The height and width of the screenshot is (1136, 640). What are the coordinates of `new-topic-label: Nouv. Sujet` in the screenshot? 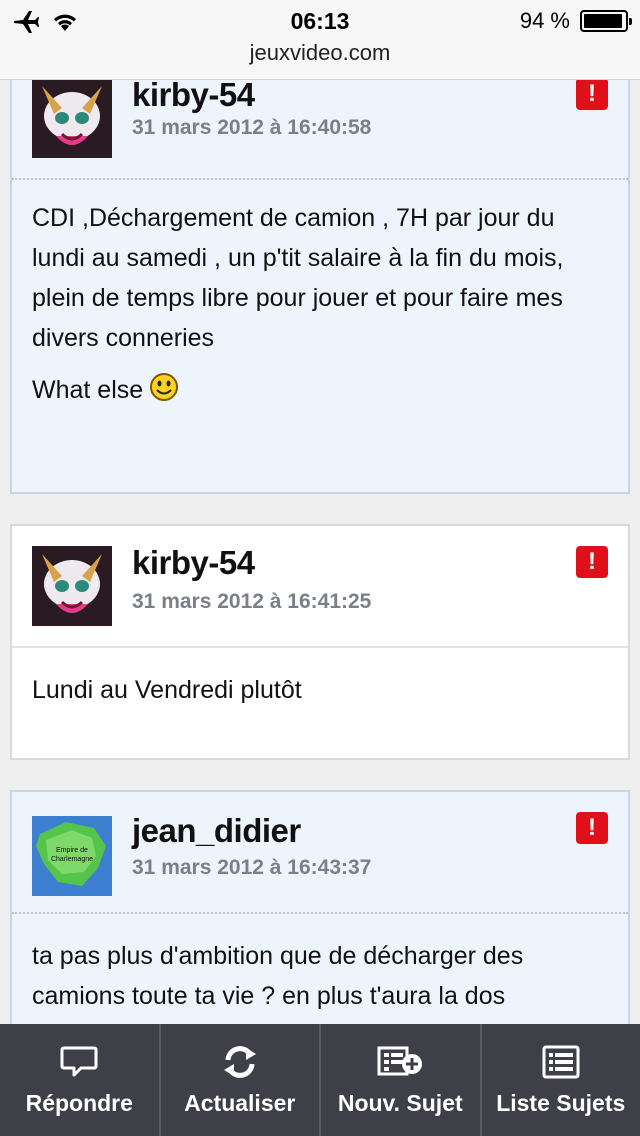 It's located at (400, 1103).